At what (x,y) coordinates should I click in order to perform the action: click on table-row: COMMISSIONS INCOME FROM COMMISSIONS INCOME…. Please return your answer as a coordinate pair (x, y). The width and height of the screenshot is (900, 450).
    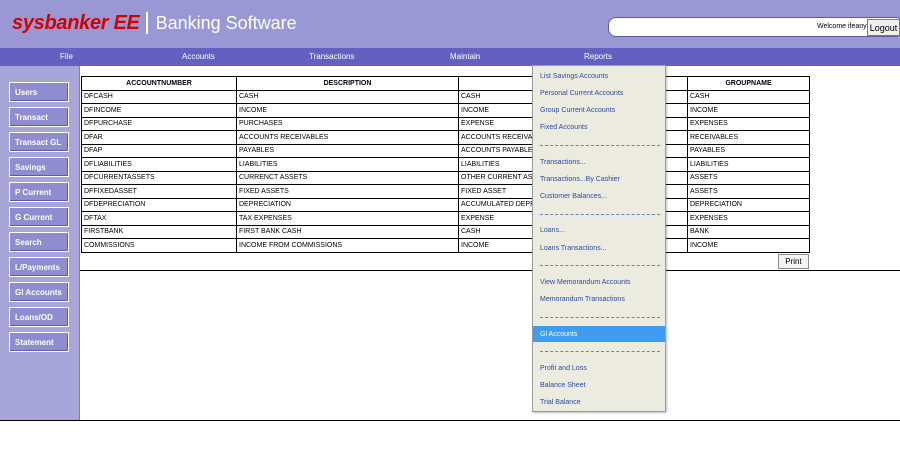
    Looking at the image, I should click on (445, 245).